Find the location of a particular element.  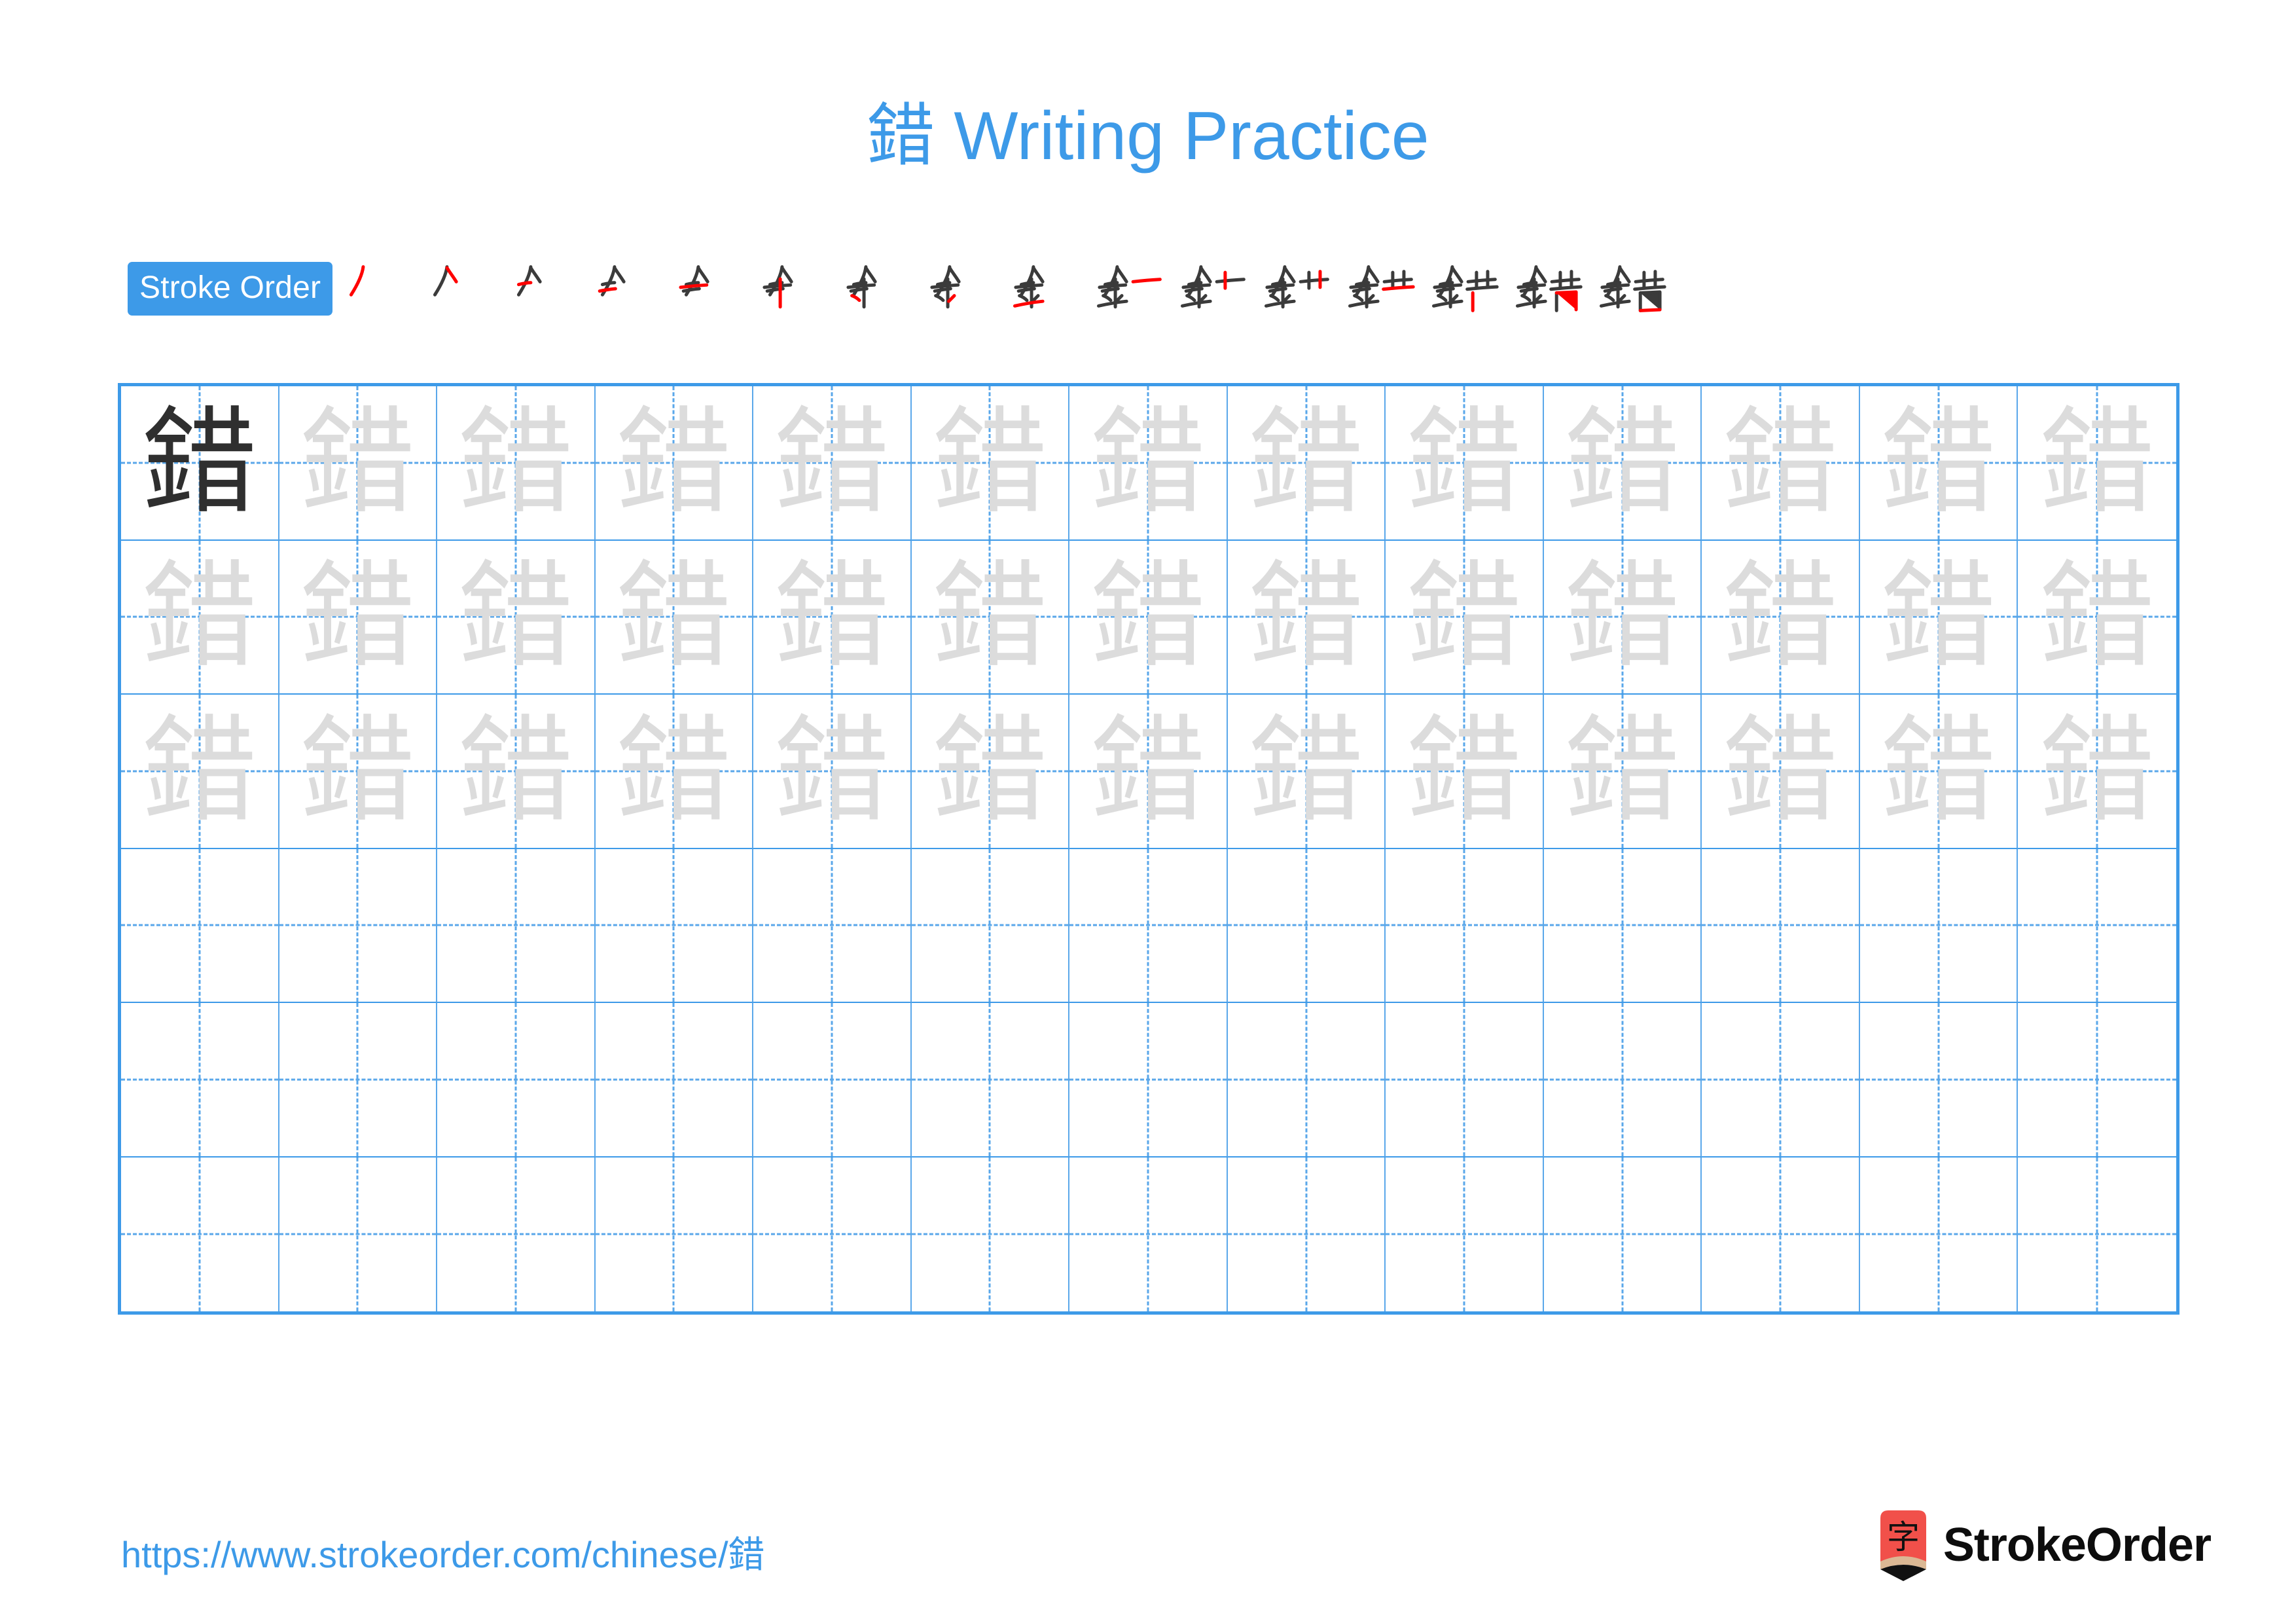

practice-cell-r2-c3: 錯 is located at coordinates (516, 617).